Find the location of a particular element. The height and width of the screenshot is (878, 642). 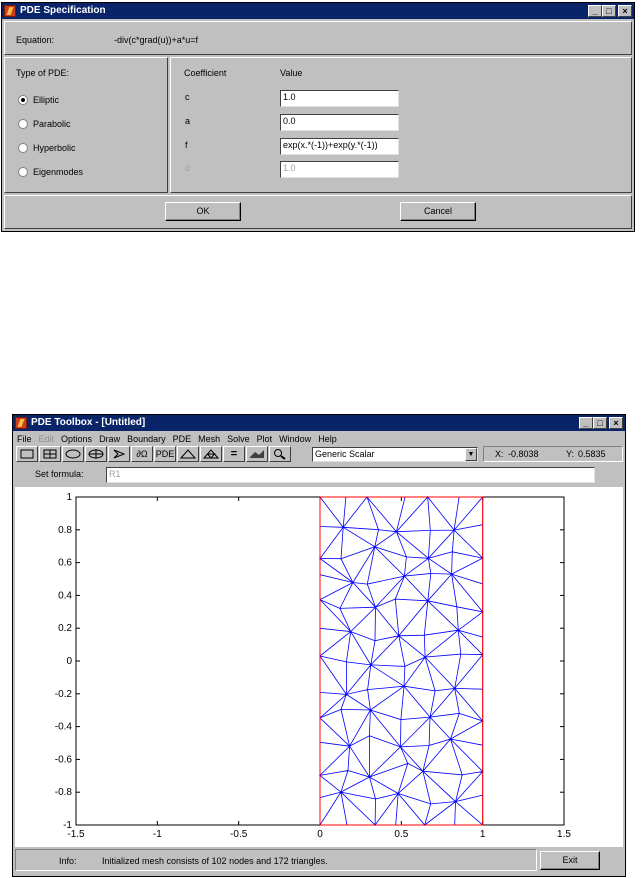

menu-edit: Edit is located at coordinates (46, 439).